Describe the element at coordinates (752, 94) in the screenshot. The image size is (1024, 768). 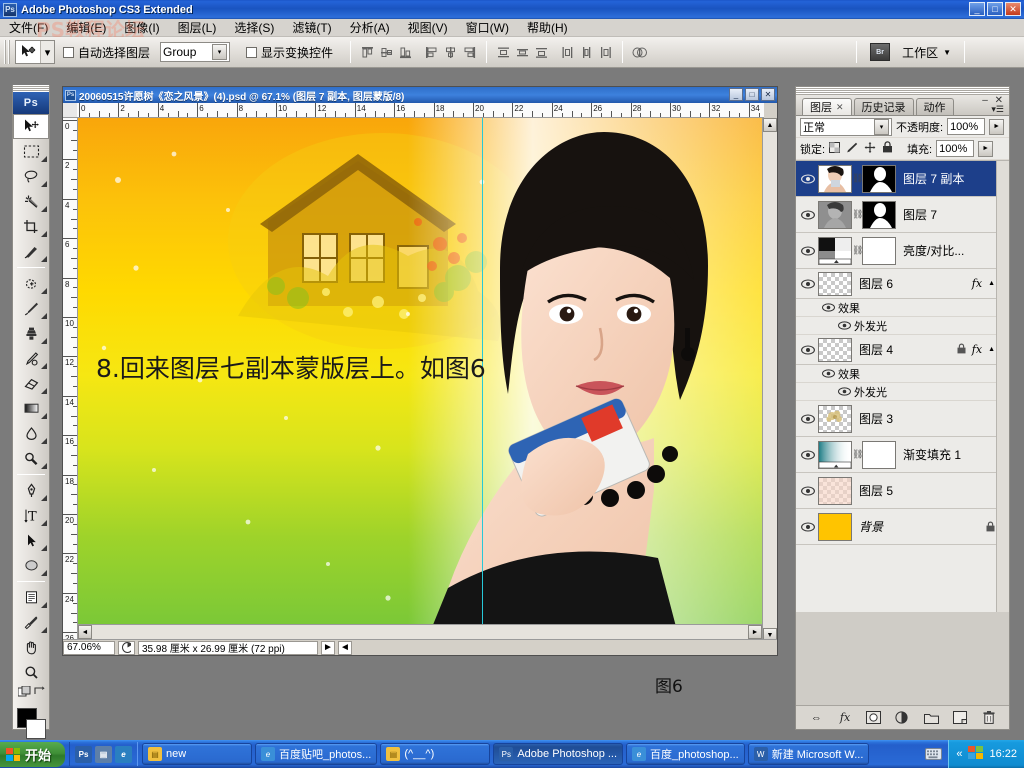
I see `document-maximize-button: □` at that location.